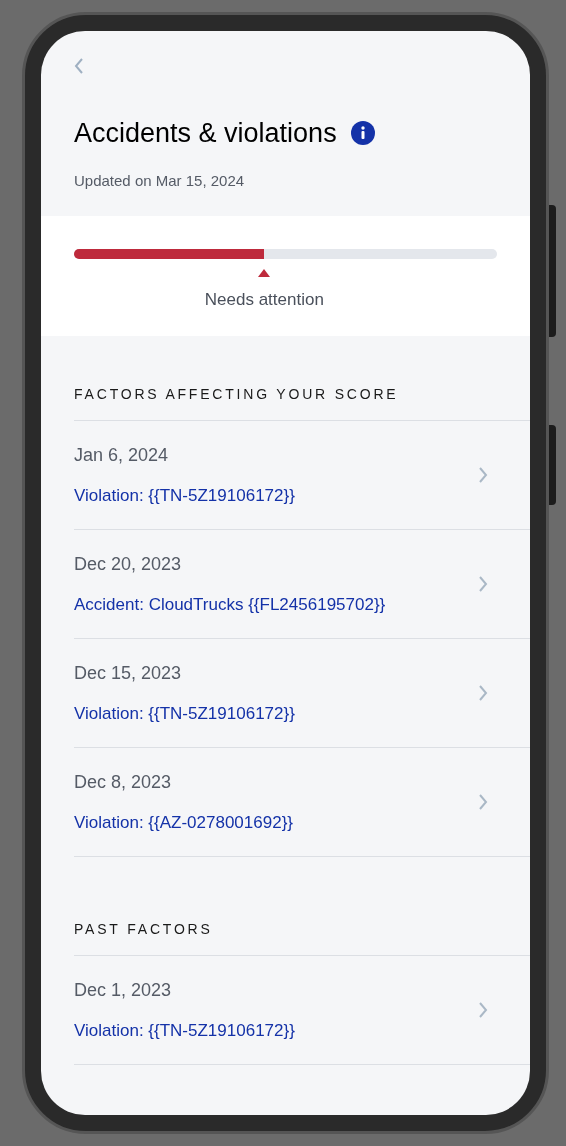  Describe the element at coordinates (302, 584) in the screenshot. I see `factor-row: Dec 20, 2023 Accident: CloudTrucks {{FL2456195702}}` at that location.